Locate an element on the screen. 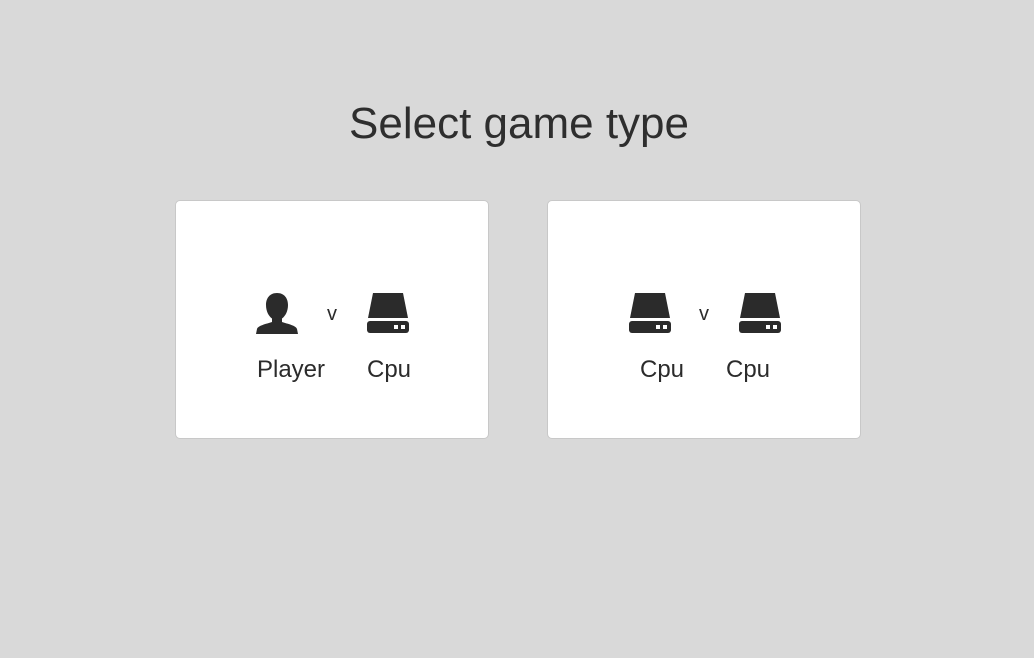  left-player-label: Cpu is located at coordinates (662, 369).